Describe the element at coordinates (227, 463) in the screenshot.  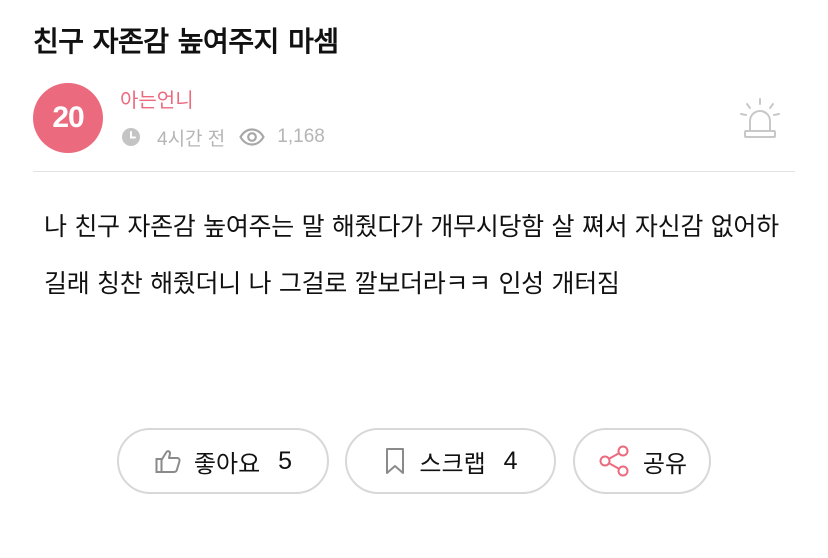
I see `like-label: 좋아요` at that location.